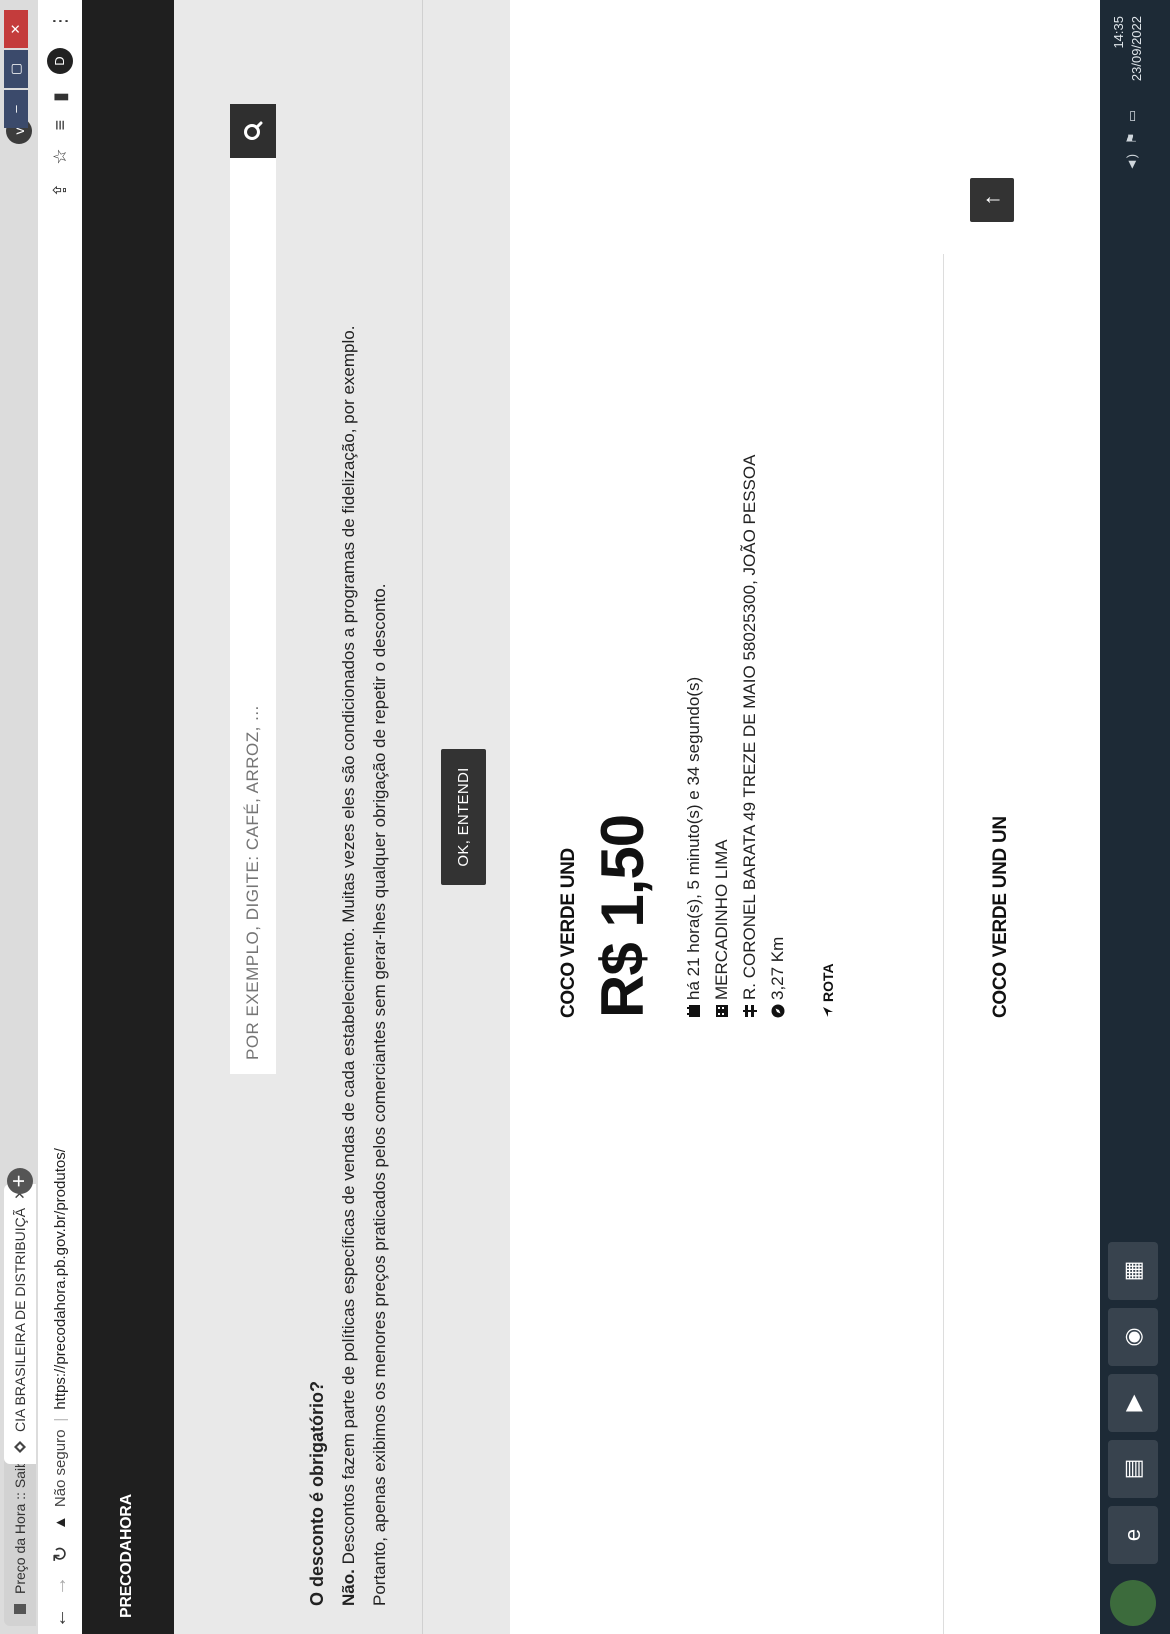 The height and width of the screenshot is (1634, 1170). Describe the element at coordinates (777, 968) in the screenshot. I see `distance-text: 3,27 Km` at that location.